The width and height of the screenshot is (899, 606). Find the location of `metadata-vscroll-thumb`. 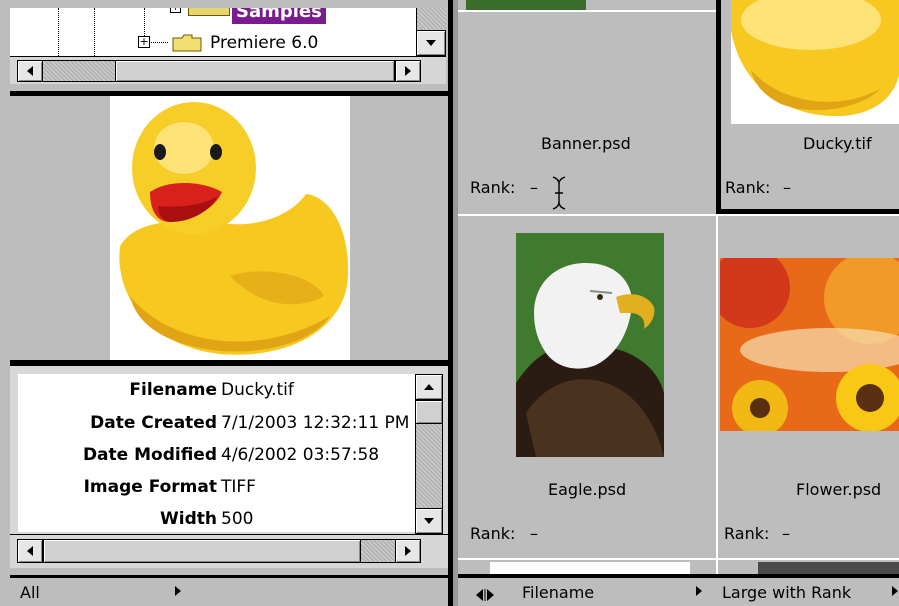

metadata-vscroll-thumb is located at coordinates (429, 412).